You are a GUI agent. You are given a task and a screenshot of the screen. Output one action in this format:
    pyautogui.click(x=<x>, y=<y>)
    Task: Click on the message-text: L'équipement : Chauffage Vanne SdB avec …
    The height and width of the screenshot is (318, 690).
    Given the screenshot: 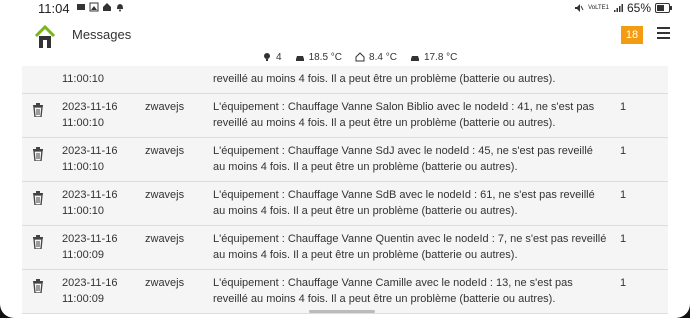 What is the action you would take?
    pyautogui.click(x=413, y=203)
    